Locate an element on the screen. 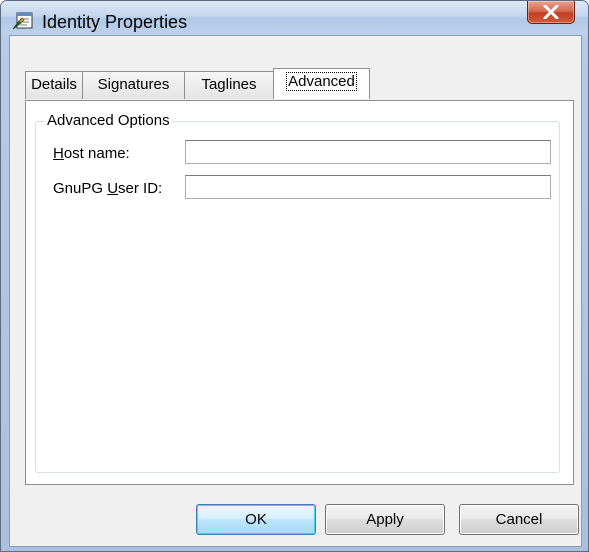 Image resolution: width=589 pixels, height=552 pixels. host-name-input is located at coordinates (368, 152).